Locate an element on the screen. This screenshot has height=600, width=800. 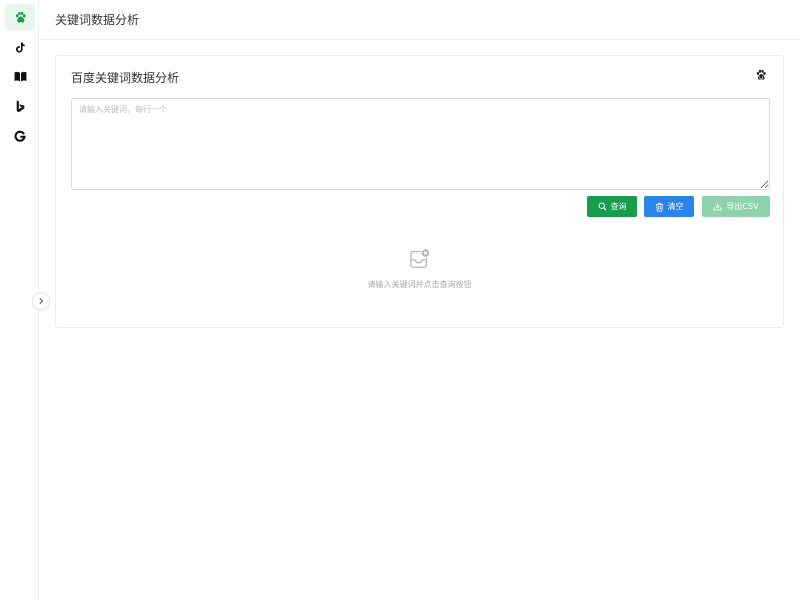
export-csv-button: 导出CSV is located at coordinates (736, 206).